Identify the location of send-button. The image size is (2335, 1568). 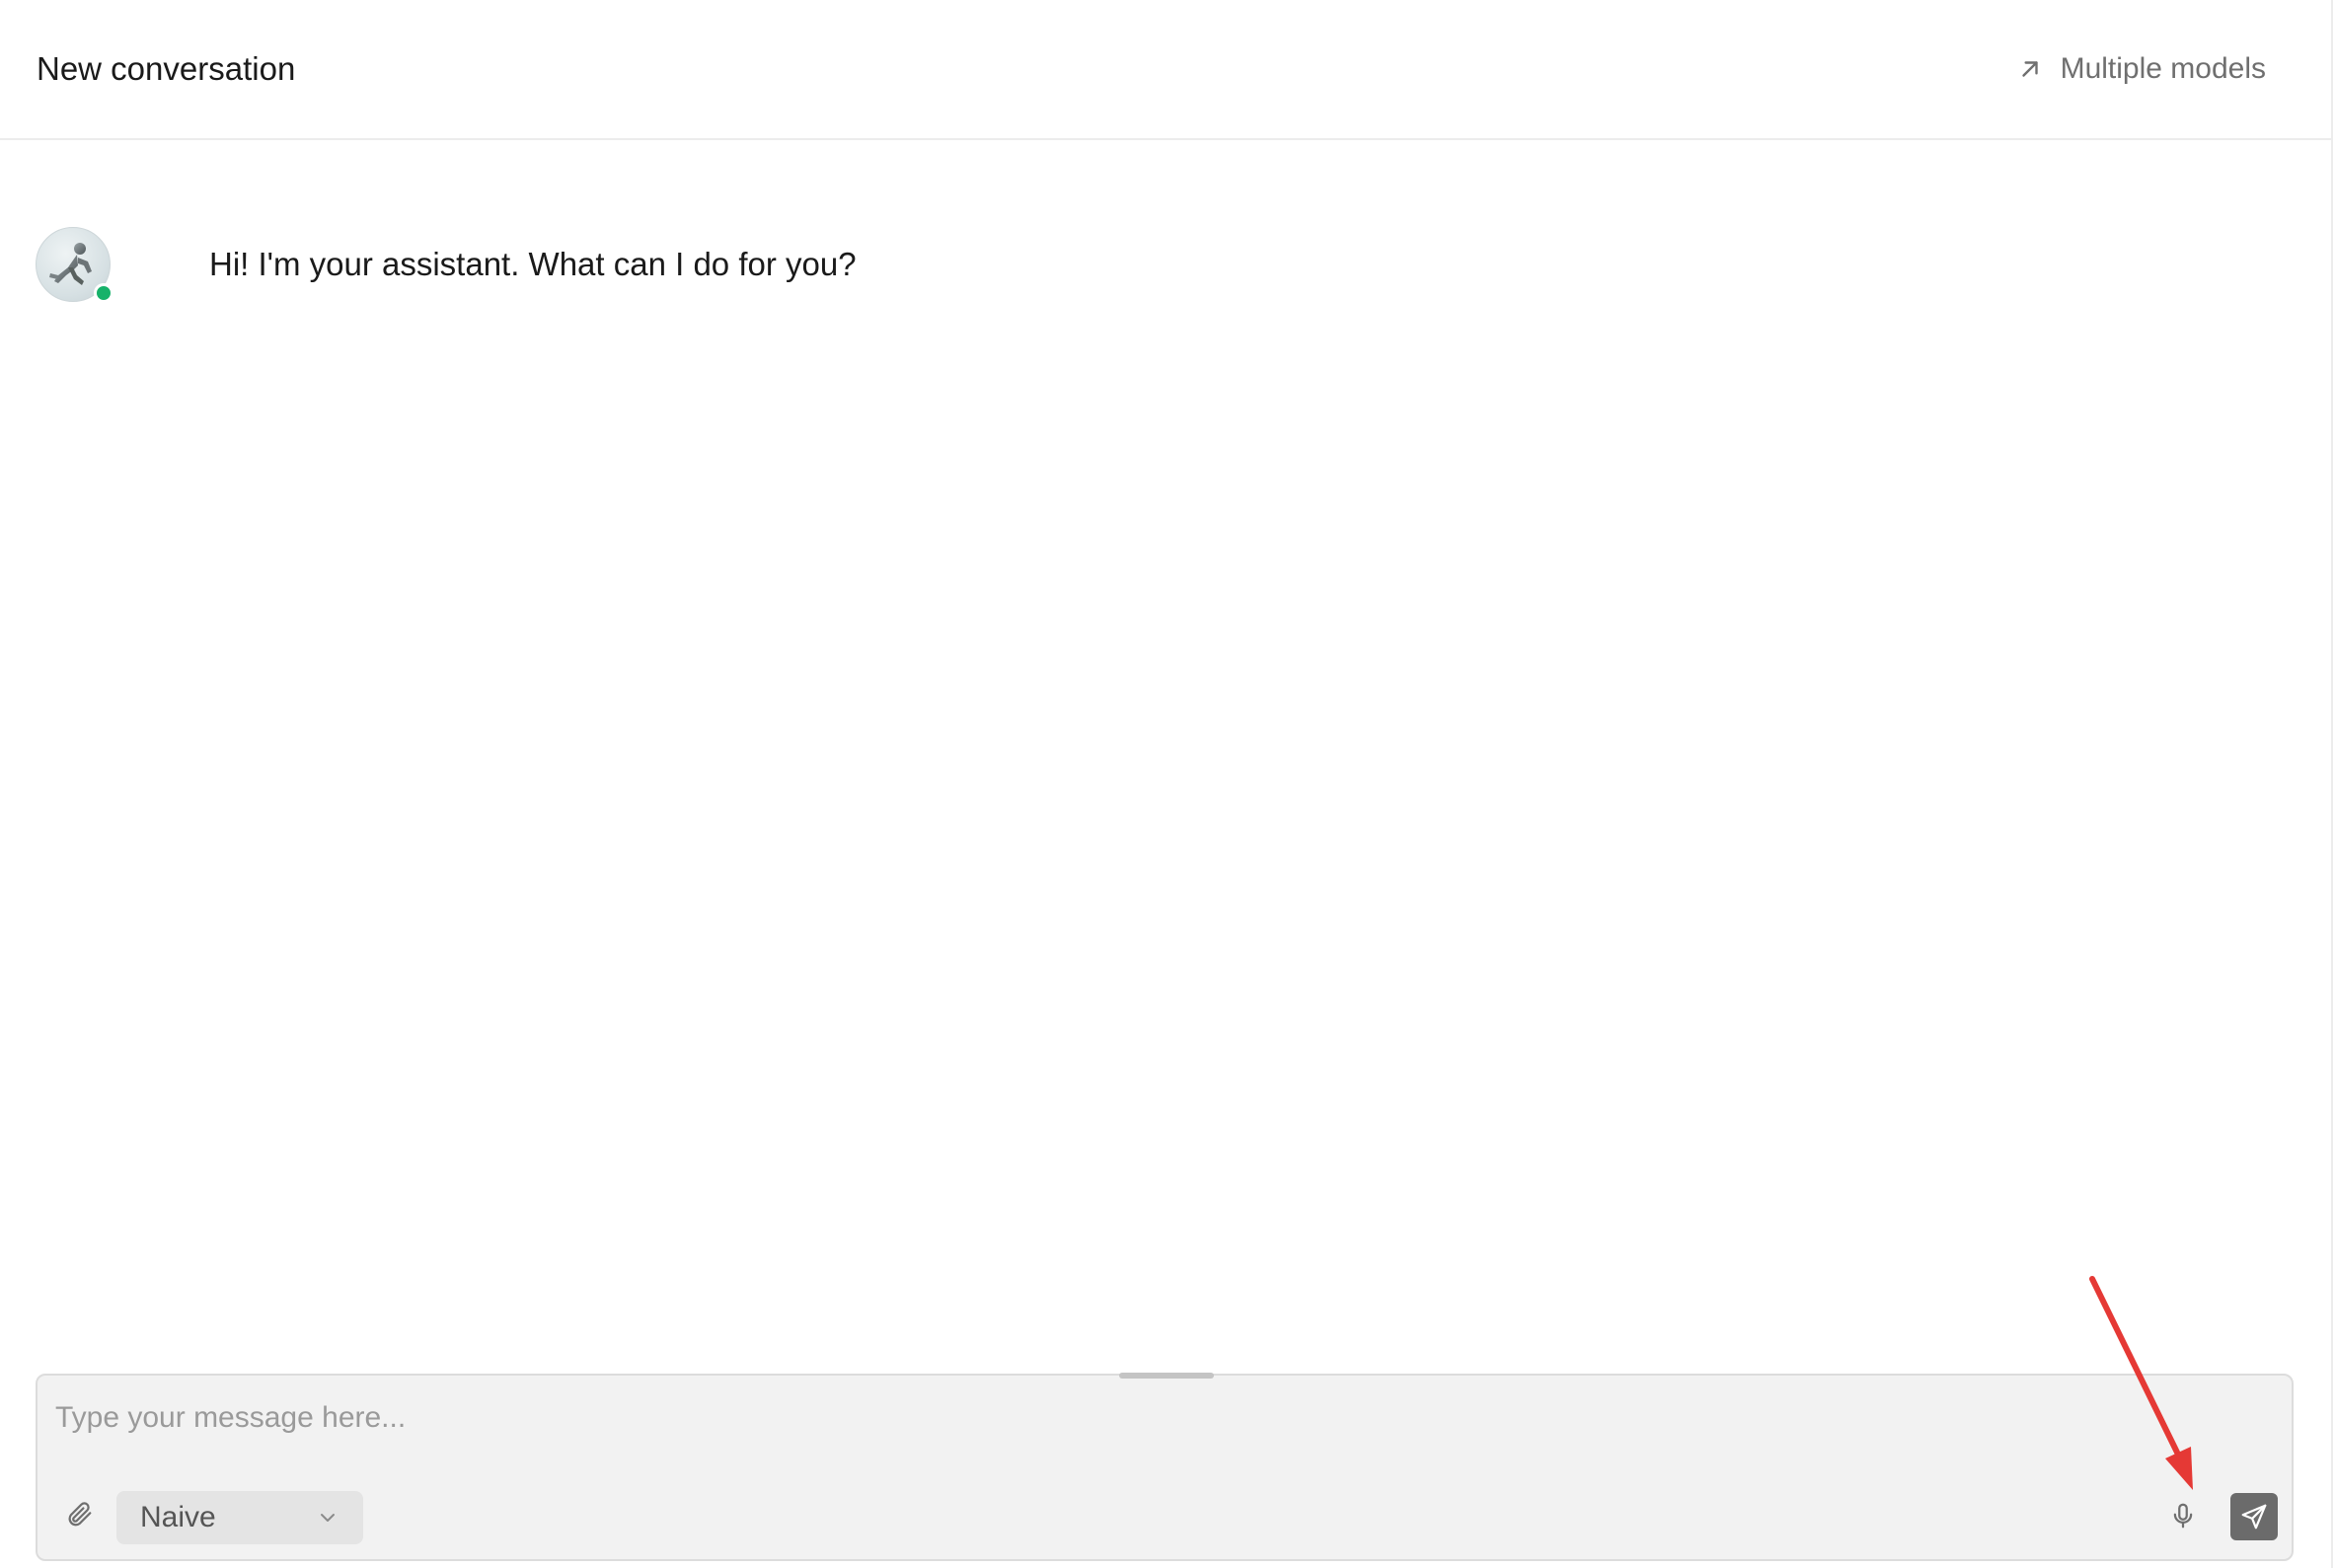
(2254, 1516).